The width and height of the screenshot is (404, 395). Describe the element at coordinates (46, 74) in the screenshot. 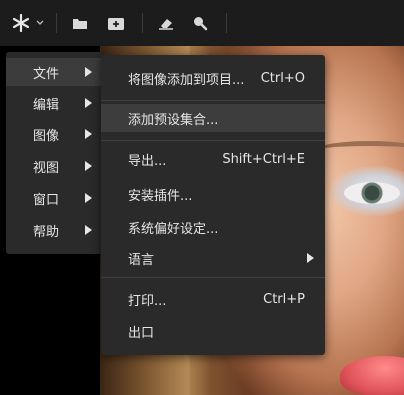

I see `menu-item-label: 文件` at that location.